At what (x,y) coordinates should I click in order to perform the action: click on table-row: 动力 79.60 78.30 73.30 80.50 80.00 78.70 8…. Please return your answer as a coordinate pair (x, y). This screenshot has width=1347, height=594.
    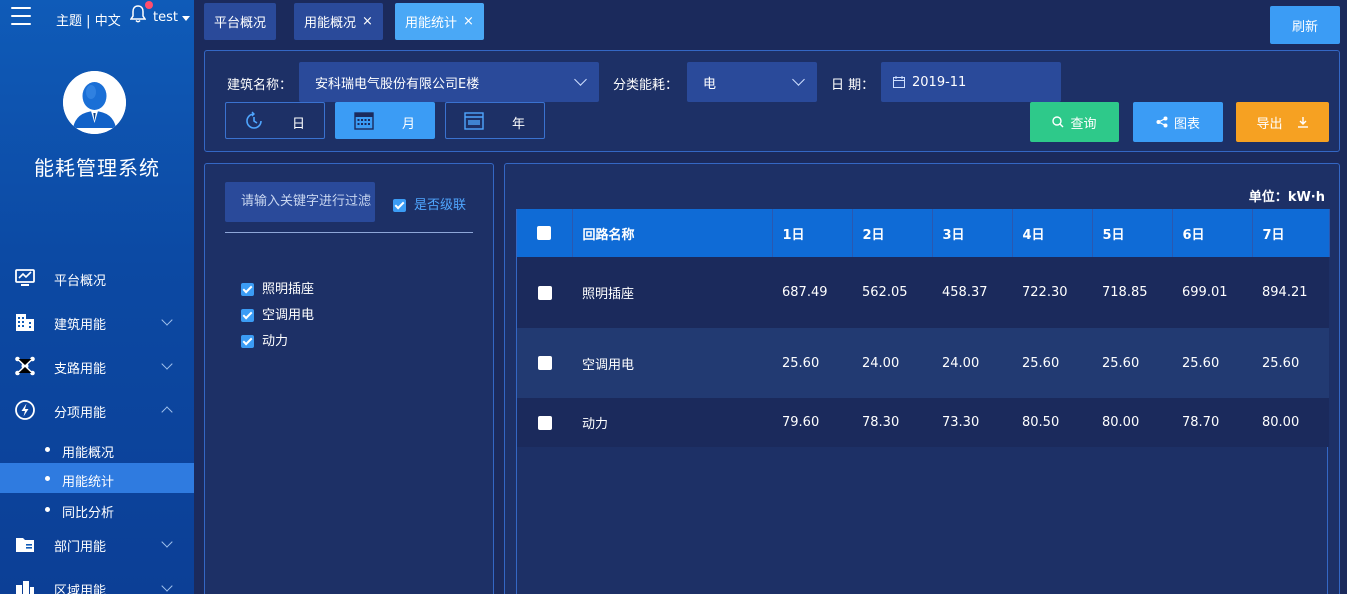
    Looking at the image, I should click on (923, 422).